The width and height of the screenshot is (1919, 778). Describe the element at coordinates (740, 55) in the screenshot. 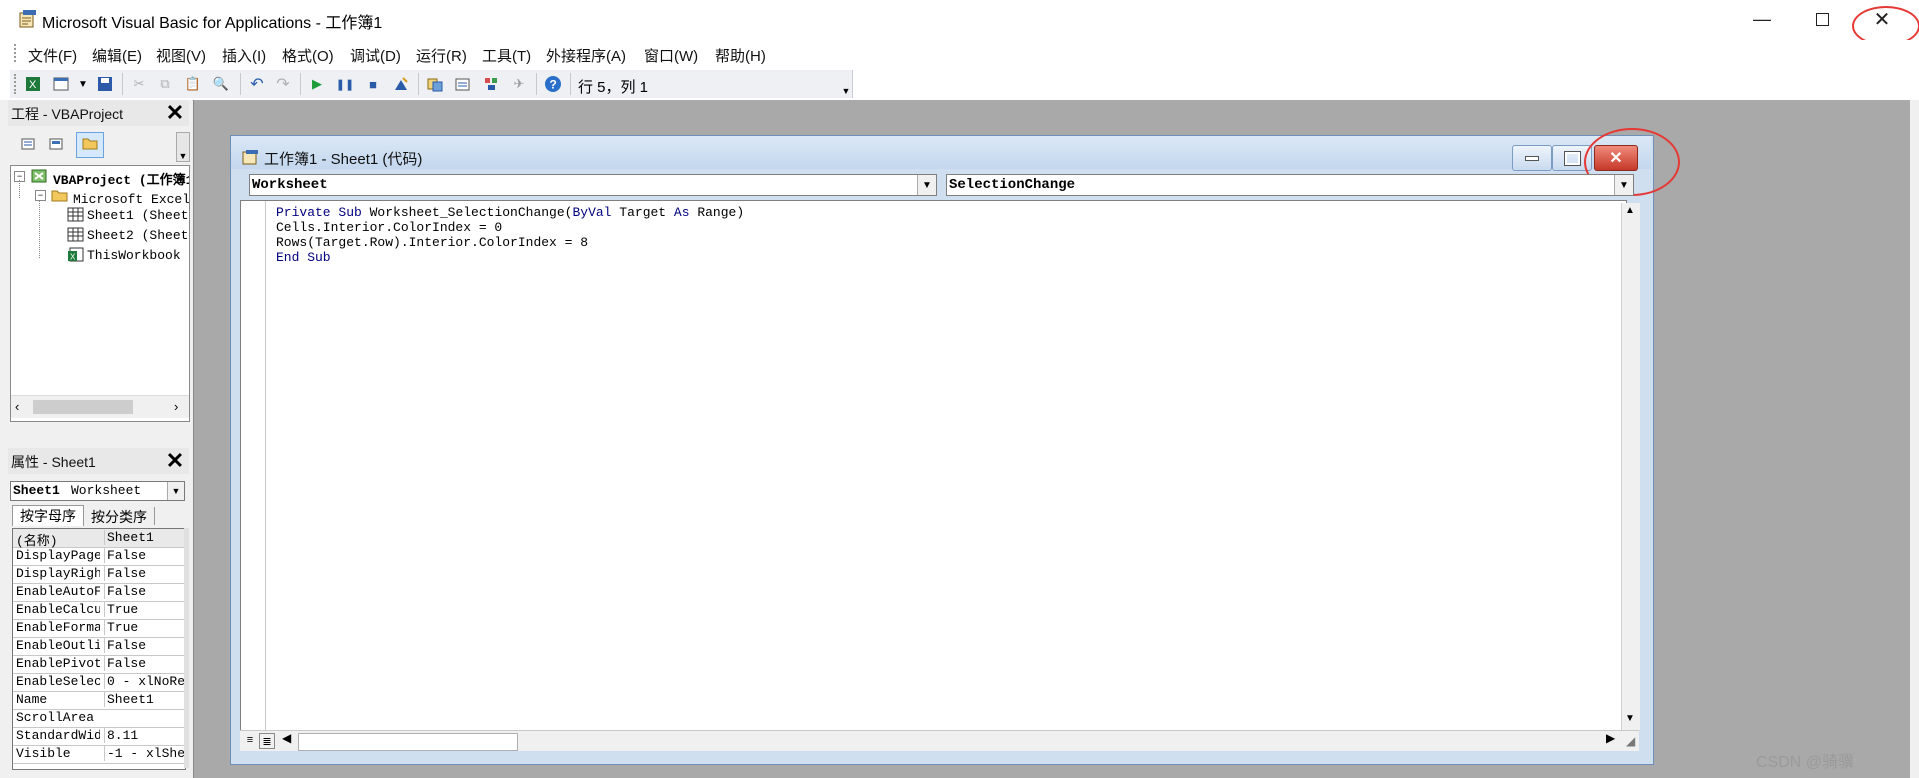

I see `menu-item-10: 帮助(H)` at that location.